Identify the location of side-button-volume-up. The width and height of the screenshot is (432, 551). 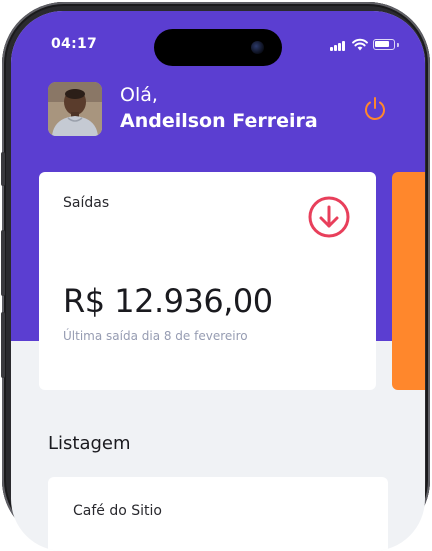
(3, 263).